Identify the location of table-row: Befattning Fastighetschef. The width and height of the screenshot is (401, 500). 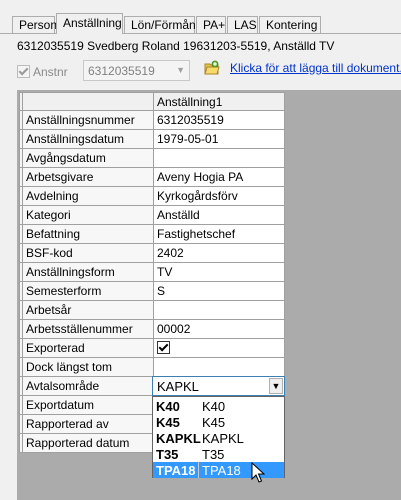
(152, 234).